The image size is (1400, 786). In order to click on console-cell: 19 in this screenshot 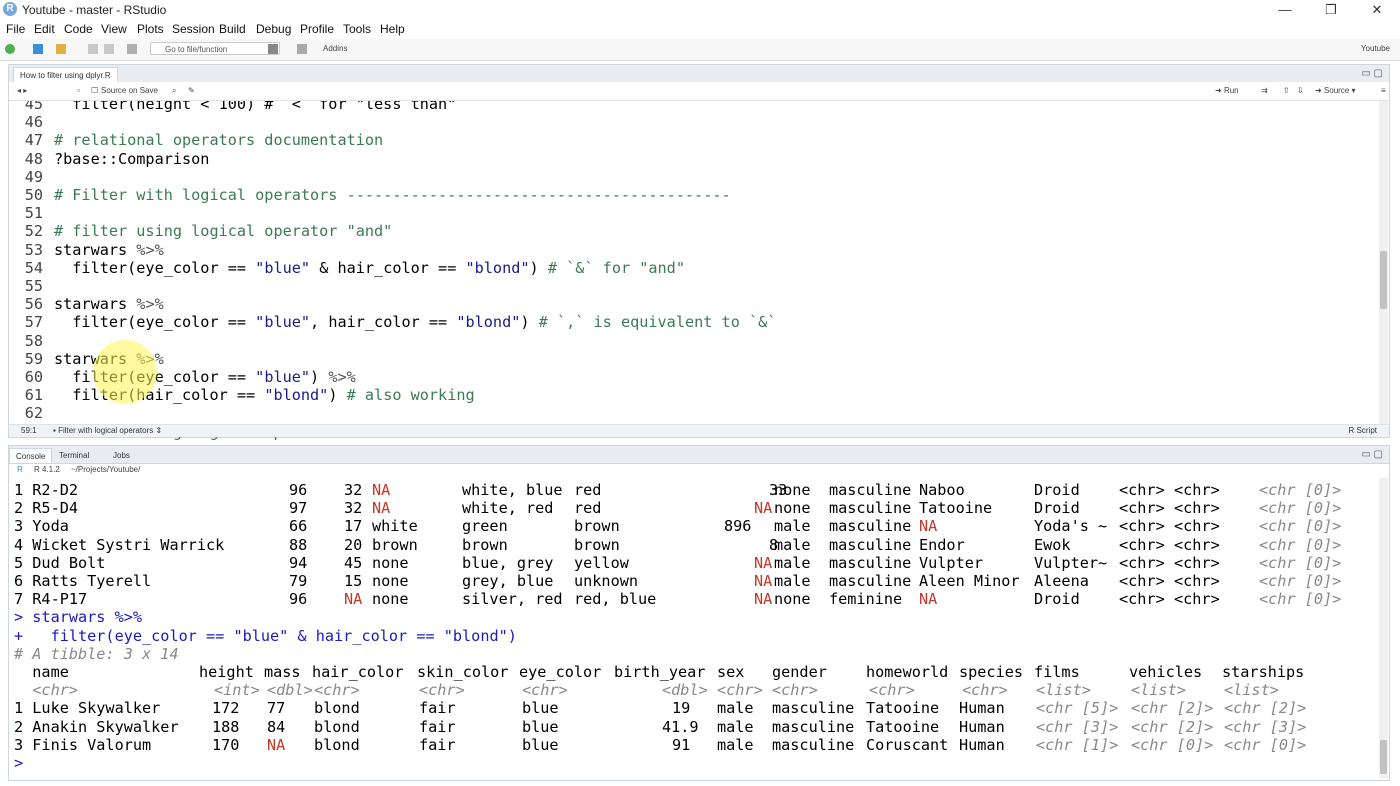, I will do `click(681, 708)`.